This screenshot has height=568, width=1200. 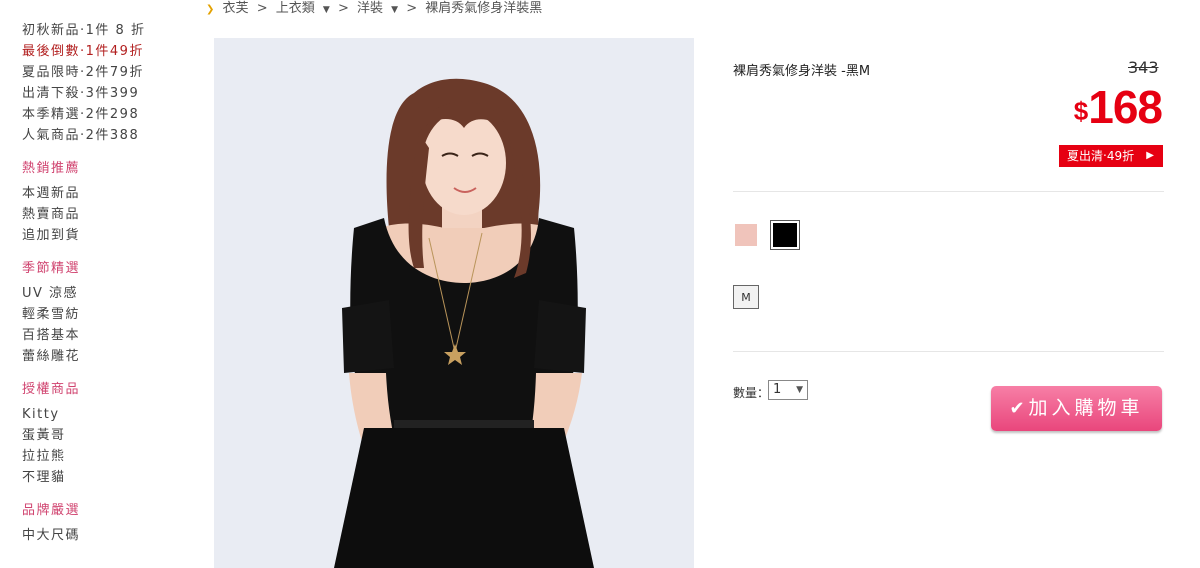 I want to click on sidebar-item: Kitty, so click(x=107, y=414).